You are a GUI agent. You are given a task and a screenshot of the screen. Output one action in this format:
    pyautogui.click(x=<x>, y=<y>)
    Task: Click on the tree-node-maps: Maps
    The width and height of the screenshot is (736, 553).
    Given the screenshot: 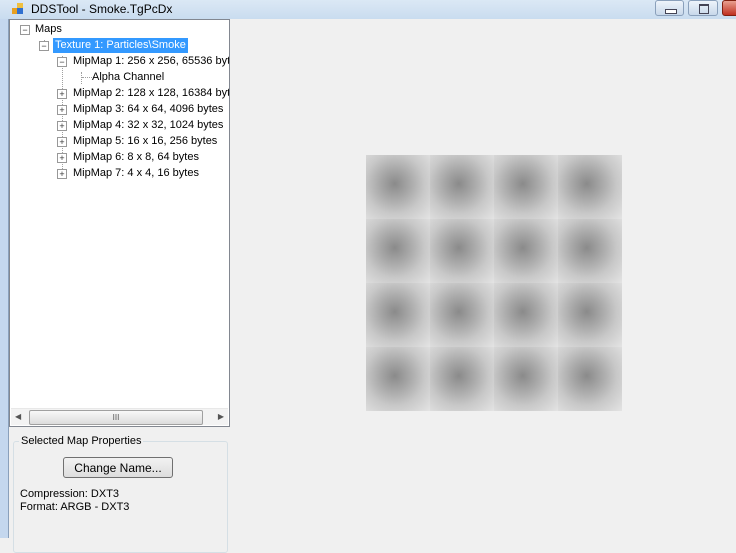 What is the action you would take?
    pyautogui.click(x=48, y=29)
    